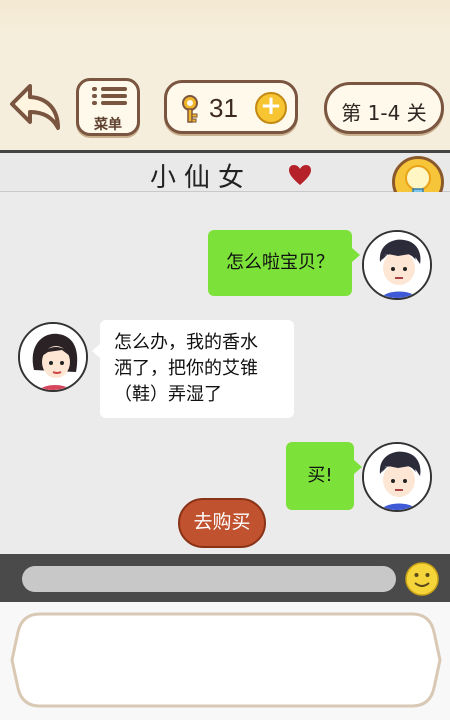 The image size is (450, 720). I want to click on message-bubble-girl: 怎么办，我的香水 洒了，把你的艾锥 （鞋）弄湿了, so click(193, 369).